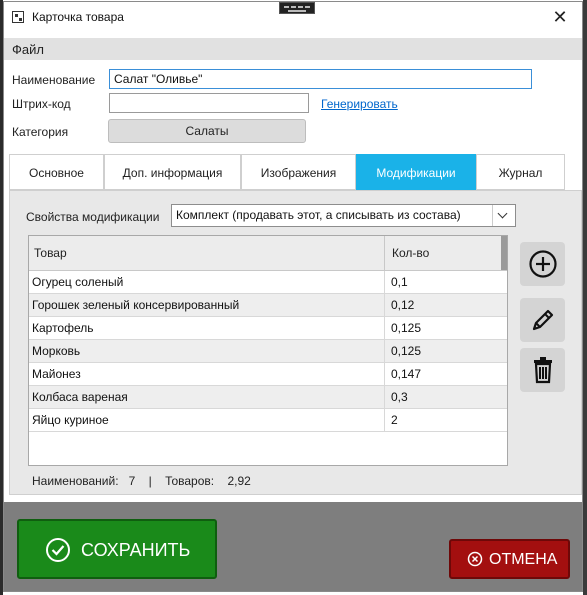 The image size is (587, 595). Describe the element at coordinates (56, 374) in the screenshot. I see `cell-product: Майонез` at that location.